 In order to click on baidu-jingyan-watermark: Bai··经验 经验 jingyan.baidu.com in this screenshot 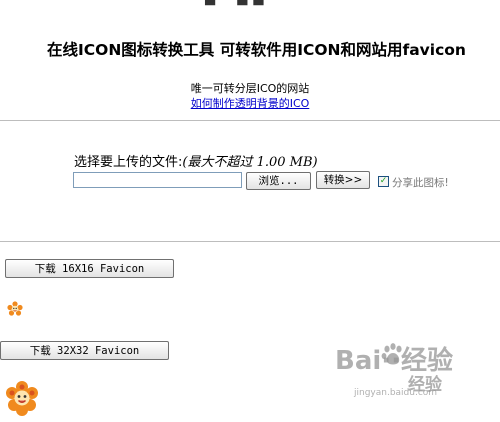, I will do `click(414, 378)`.